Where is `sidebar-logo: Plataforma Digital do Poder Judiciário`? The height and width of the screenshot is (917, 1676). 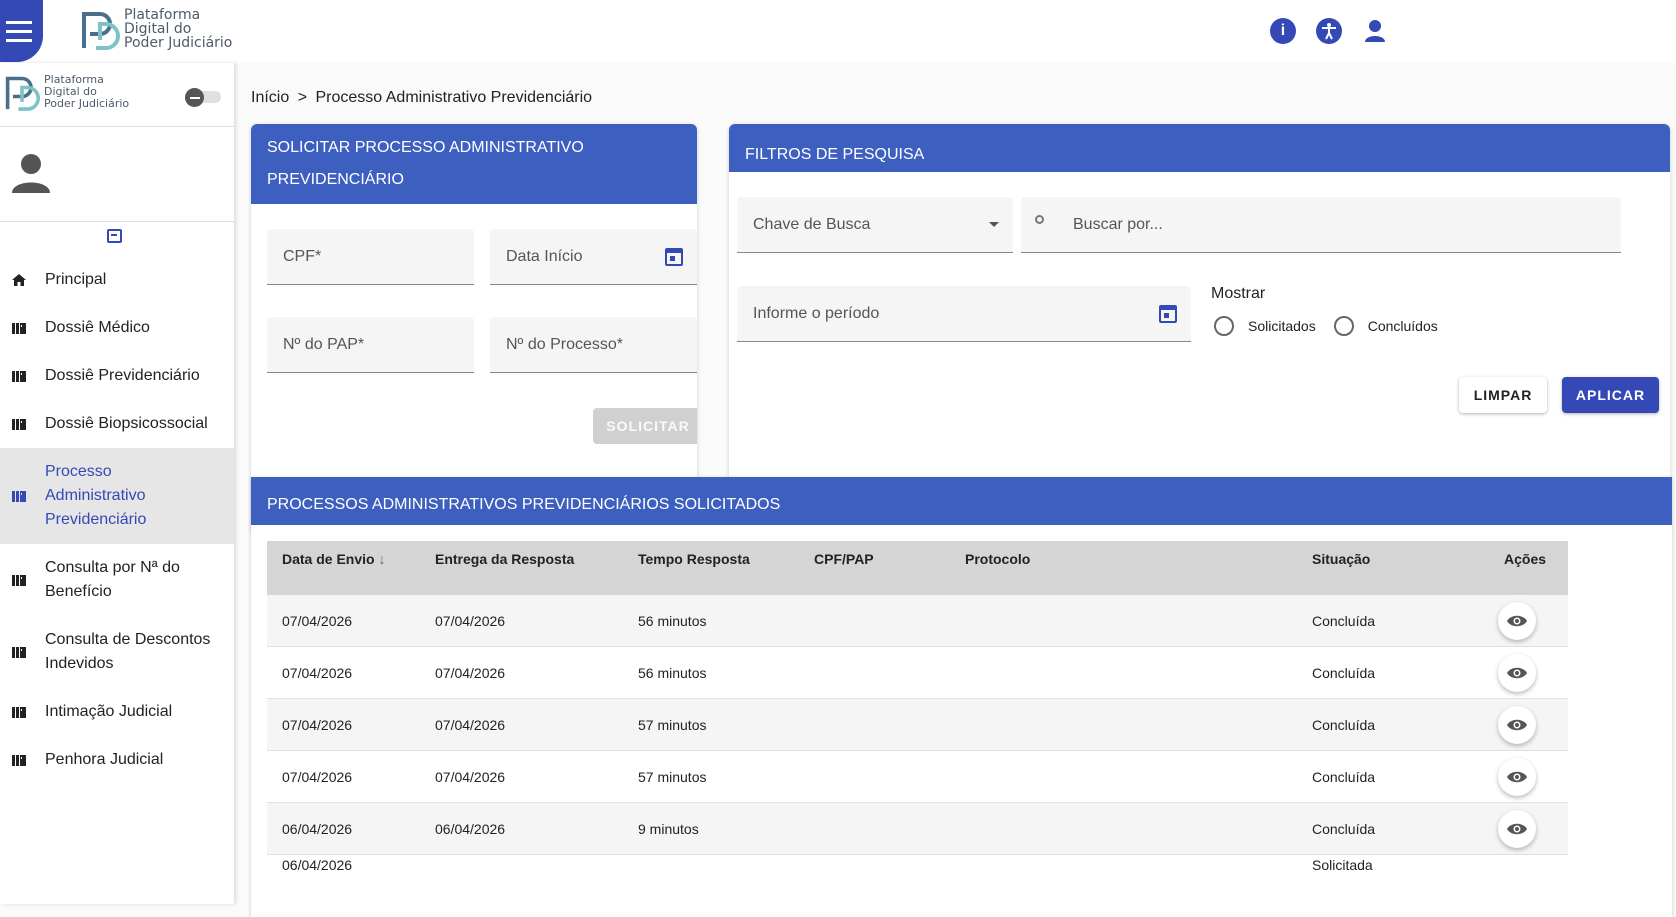 sidebar-logo: Plataforma Digital do Poder Judiciário is located at coordinates (66, 92).